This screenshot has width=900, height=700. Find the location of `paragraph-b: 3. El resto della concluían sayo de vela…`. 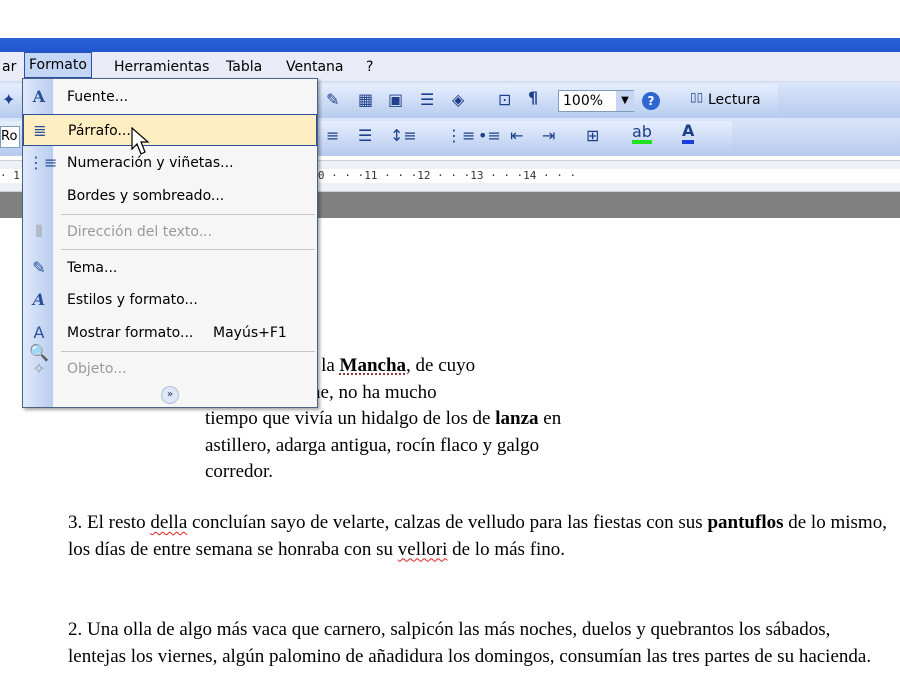

paragraph-b: 3. El resto della concluían sayo de vela… is located at coordinates (477, 536).